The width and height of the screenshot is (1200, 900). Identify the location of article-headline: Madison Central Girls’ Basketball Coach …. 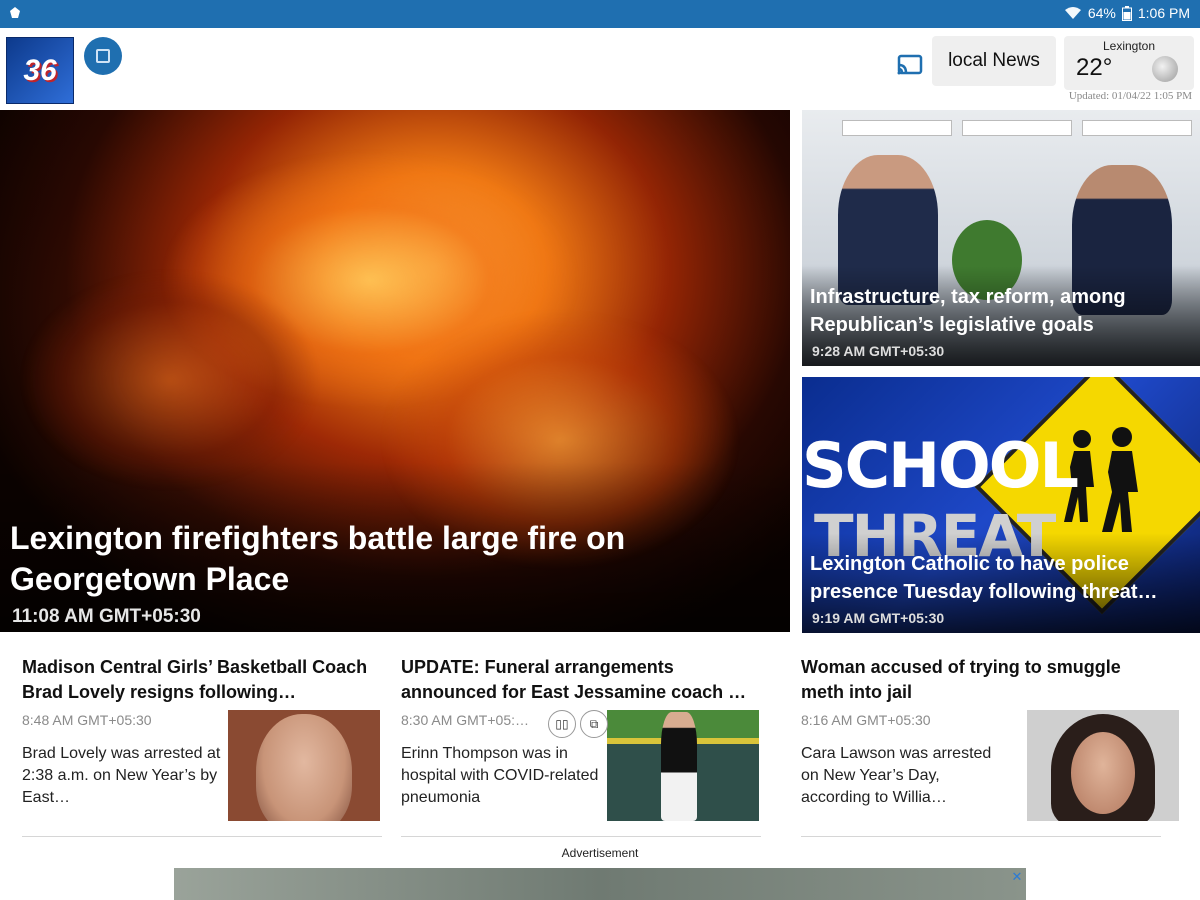
(202, 680).